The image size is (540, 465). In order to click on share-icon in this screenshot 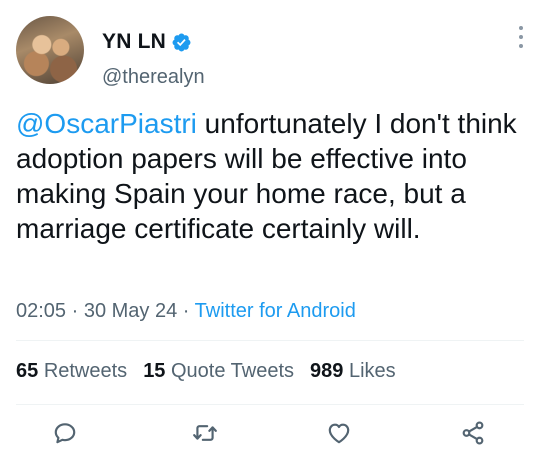, I will do `click(473, 433)`.